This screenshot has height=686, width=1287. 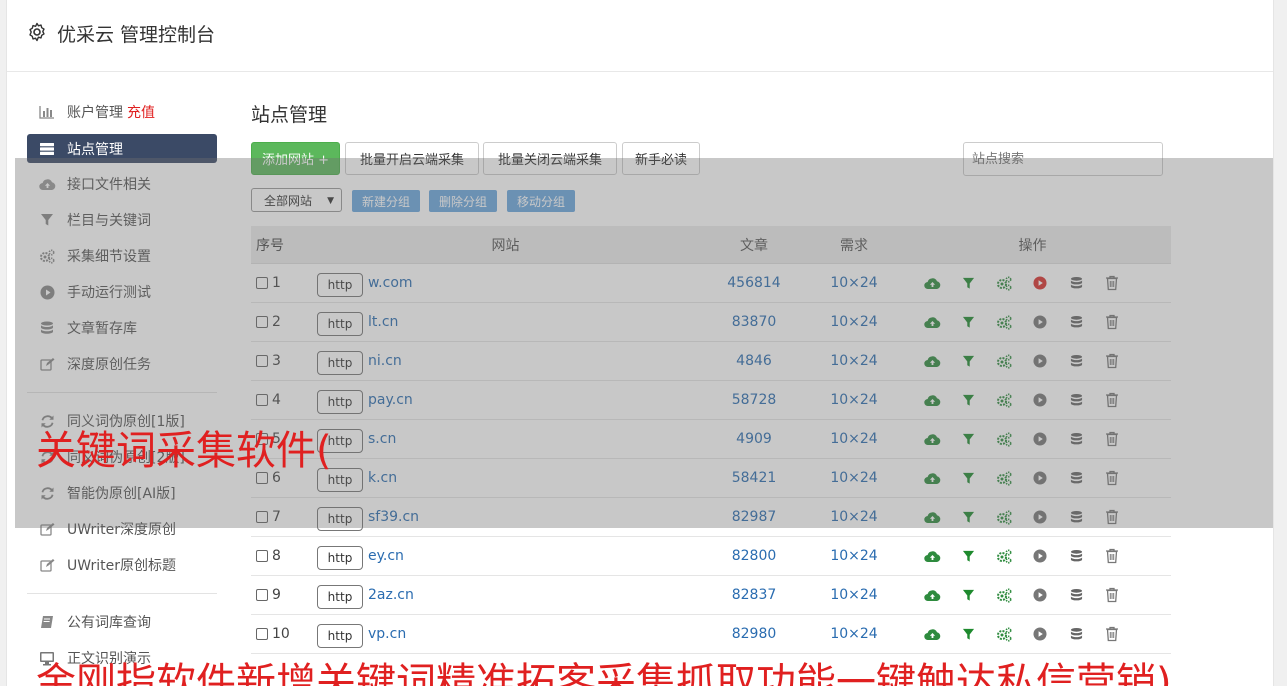 I want to click on site-domain-link: 2az.cn, so click(x=391, y=595).